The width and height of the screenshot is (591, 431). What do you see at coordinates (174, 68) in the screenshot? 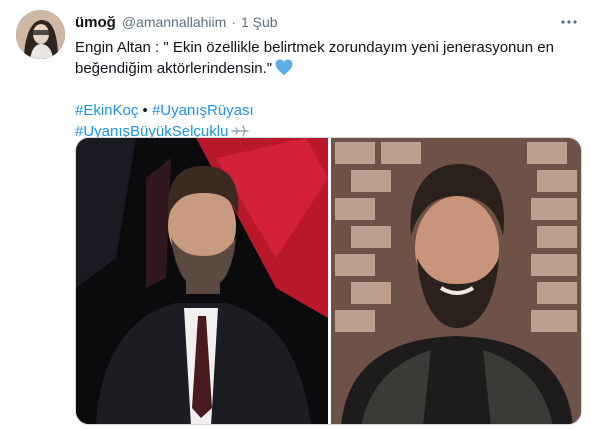
I see `tweet-text-line-2: beğendiğim aktörlerindensin."` at bounding box center [174, 68].